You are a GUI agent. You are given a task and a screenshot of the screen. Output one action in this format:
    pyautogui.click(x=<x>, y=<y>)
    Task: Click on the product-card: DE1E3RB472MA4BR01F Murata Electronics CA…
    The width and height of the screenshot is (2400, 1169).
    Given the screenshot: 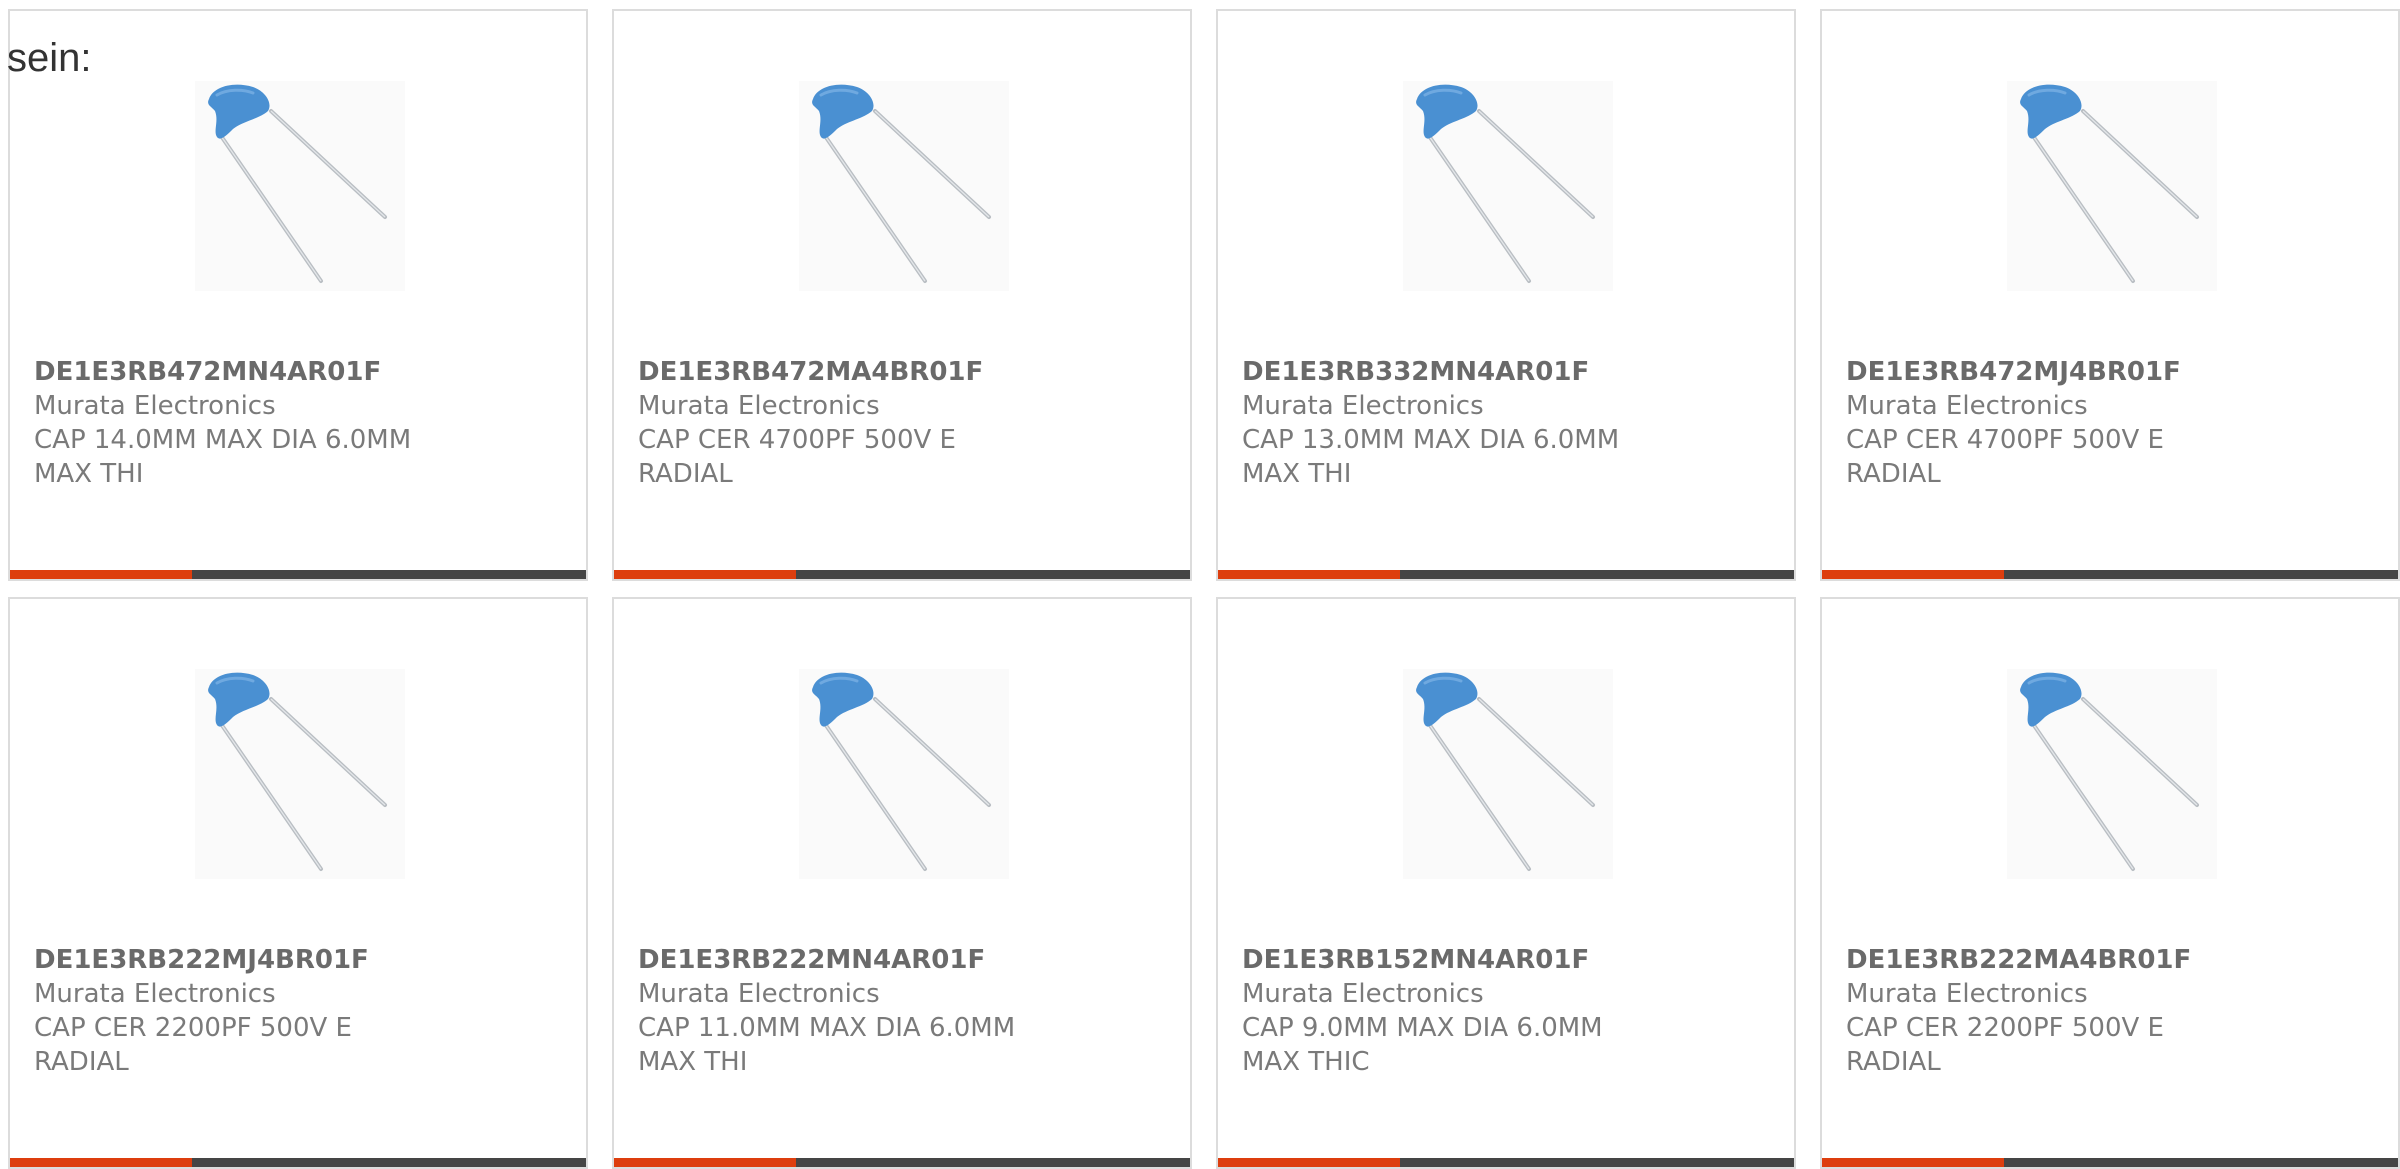 What is the action you would take?
    pyautogui.click(x=902, y=295)
    